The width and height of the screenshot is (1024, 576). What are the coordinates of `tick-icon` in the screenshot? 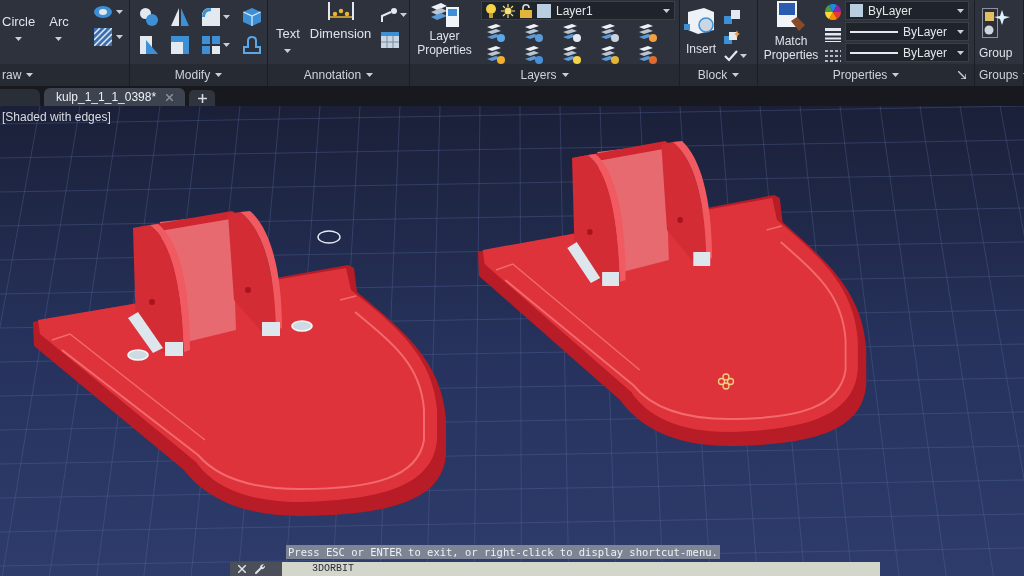 It's located at (731, 56).